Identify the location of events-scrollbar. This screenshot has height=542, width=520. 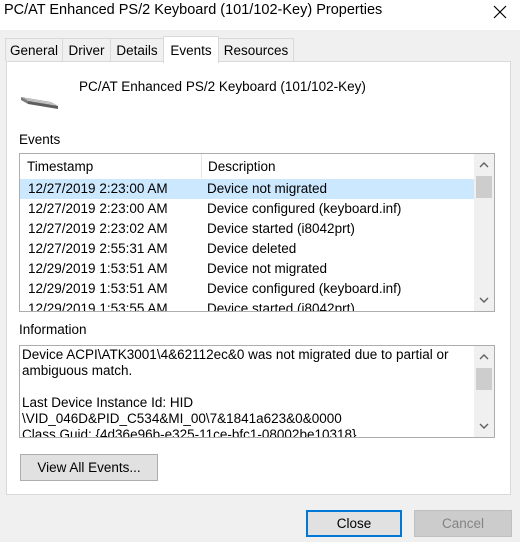
(484, 232).